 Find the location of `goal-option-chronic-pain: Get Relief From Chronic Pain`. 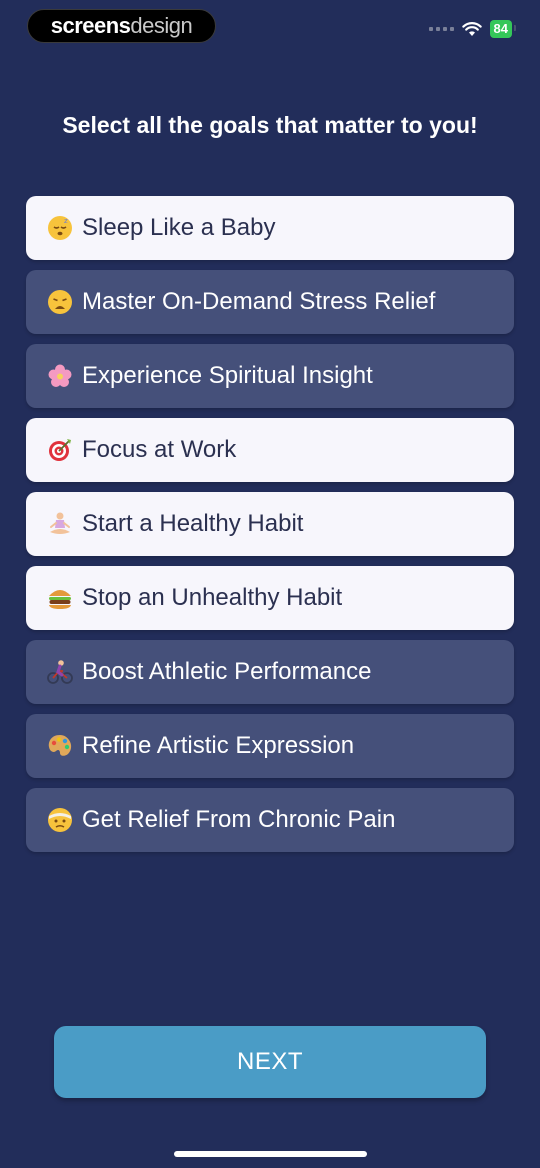

goal-option-chronic-pain: Get Relief From Chronic Pain is located at coordinates (270, 820).